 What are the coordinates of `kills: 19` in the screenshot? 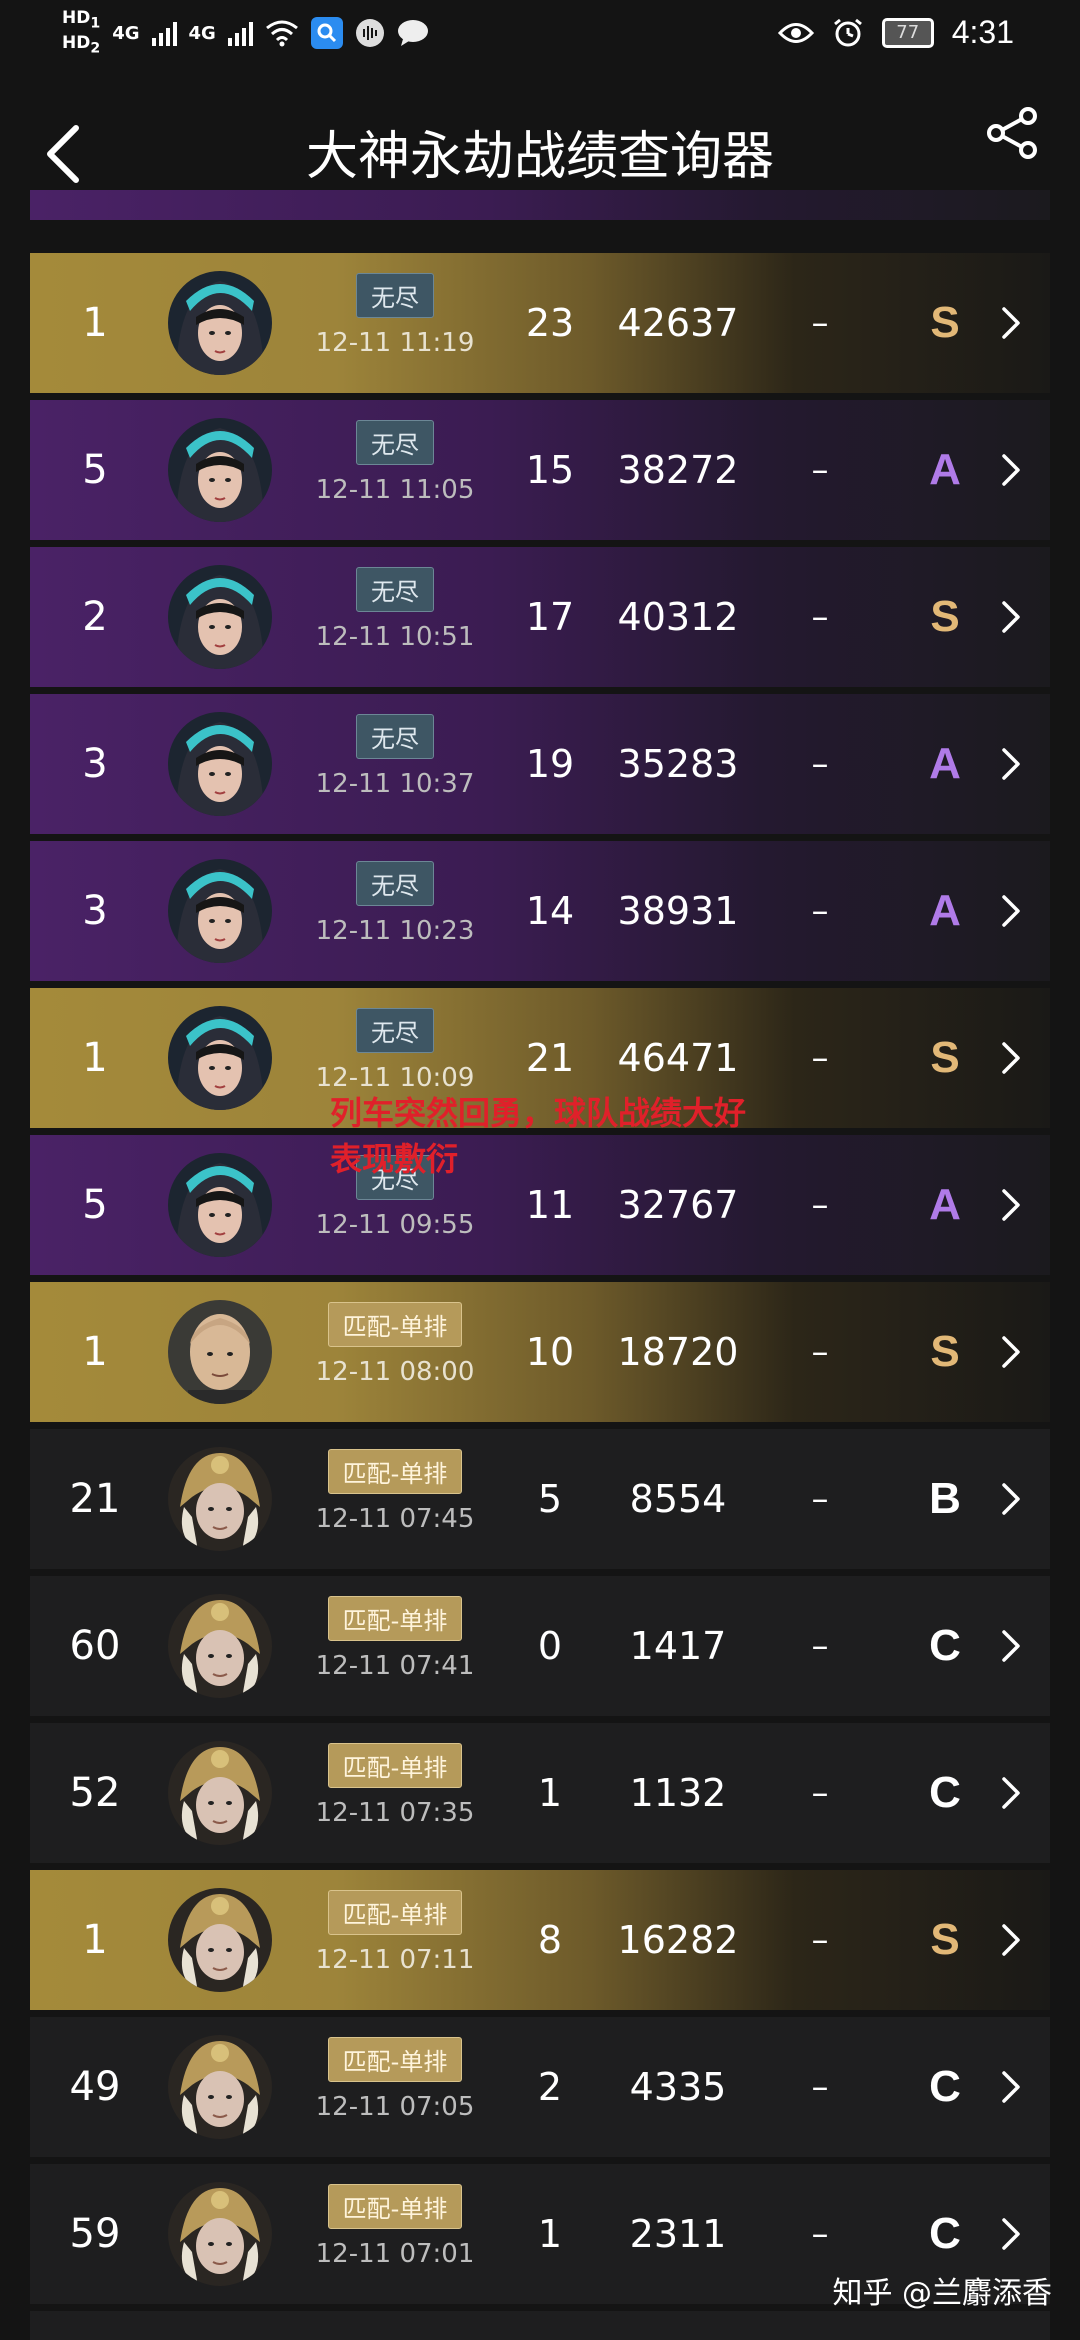 It's located at (550, 764).